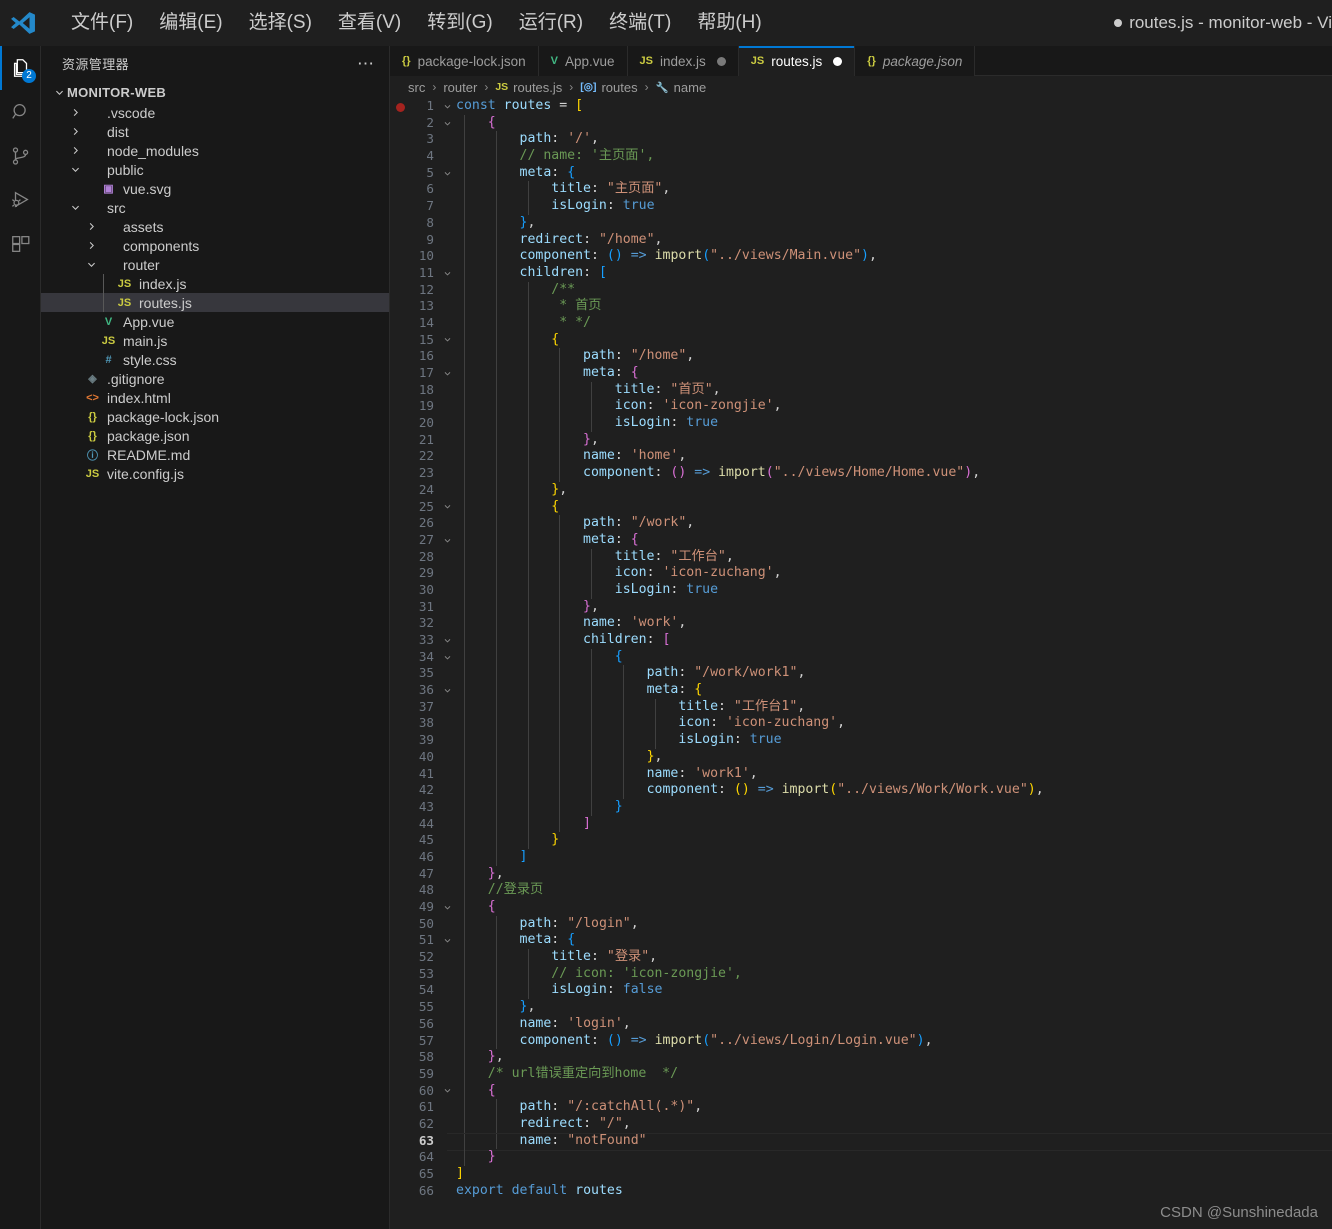  What do you see at coordinates (215, 226) in the screenshot?
I see `tree-folder-assets: assets` at bounding box center [215, 226].